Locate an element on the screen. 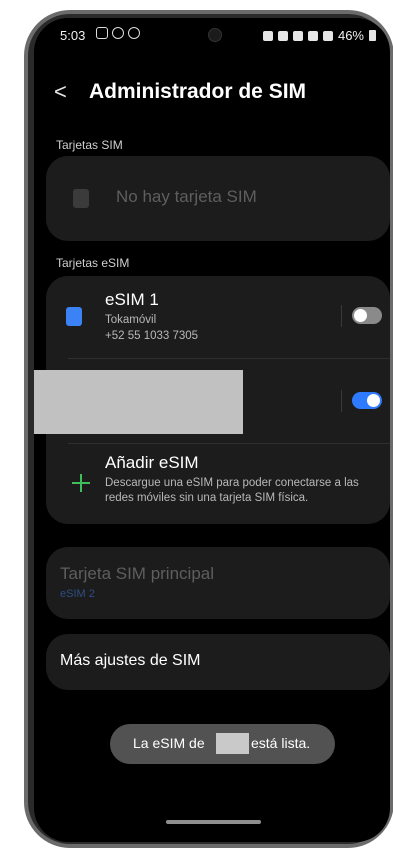  signal-icon is located at coordinates (327, 35).